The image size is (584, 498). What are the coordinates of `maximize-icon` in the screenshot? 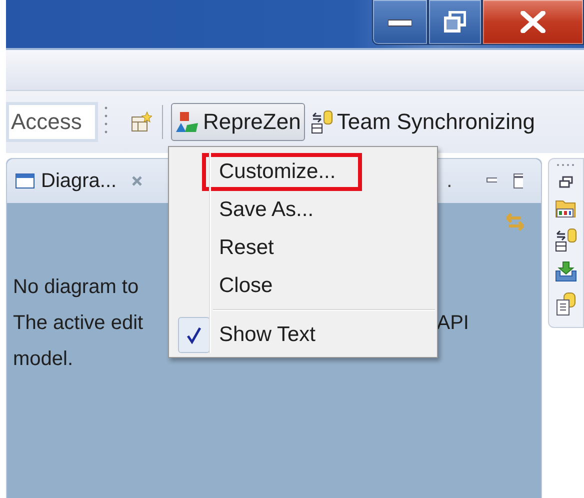 It's located at (517, 181).